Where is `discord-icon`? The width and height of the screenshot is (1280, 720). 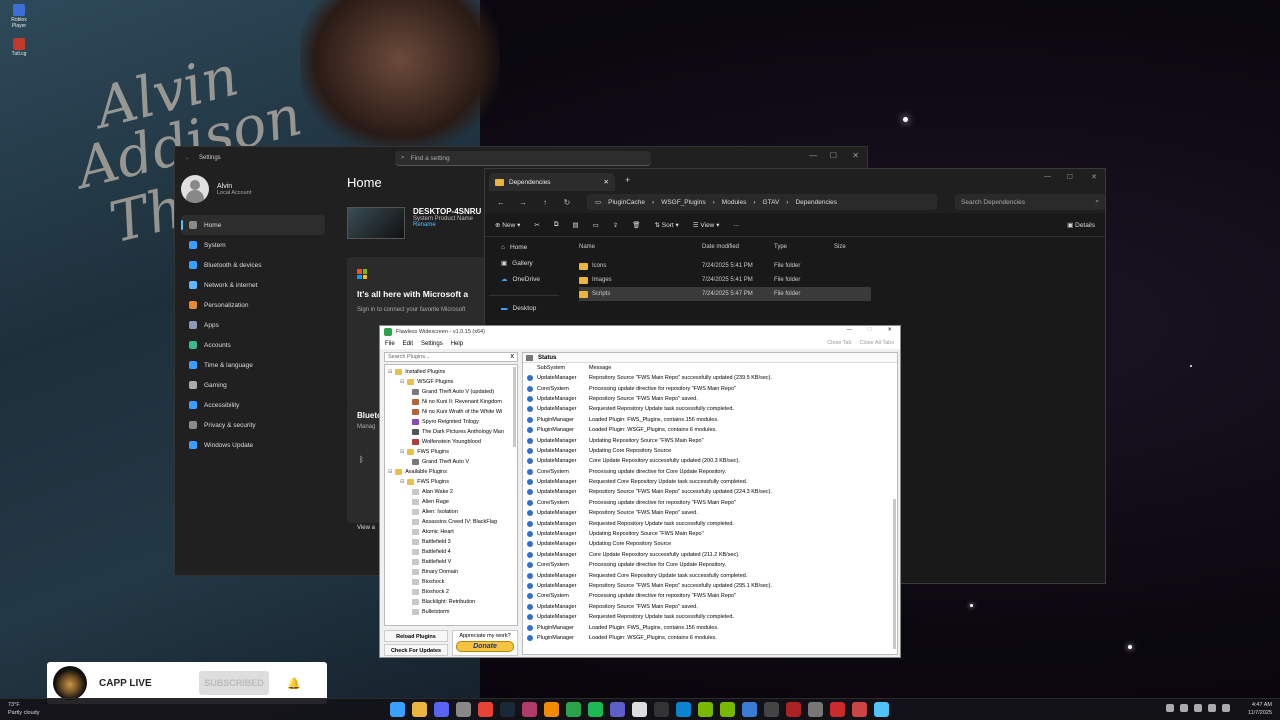 discord-icon is located at coordinates (441, 709).